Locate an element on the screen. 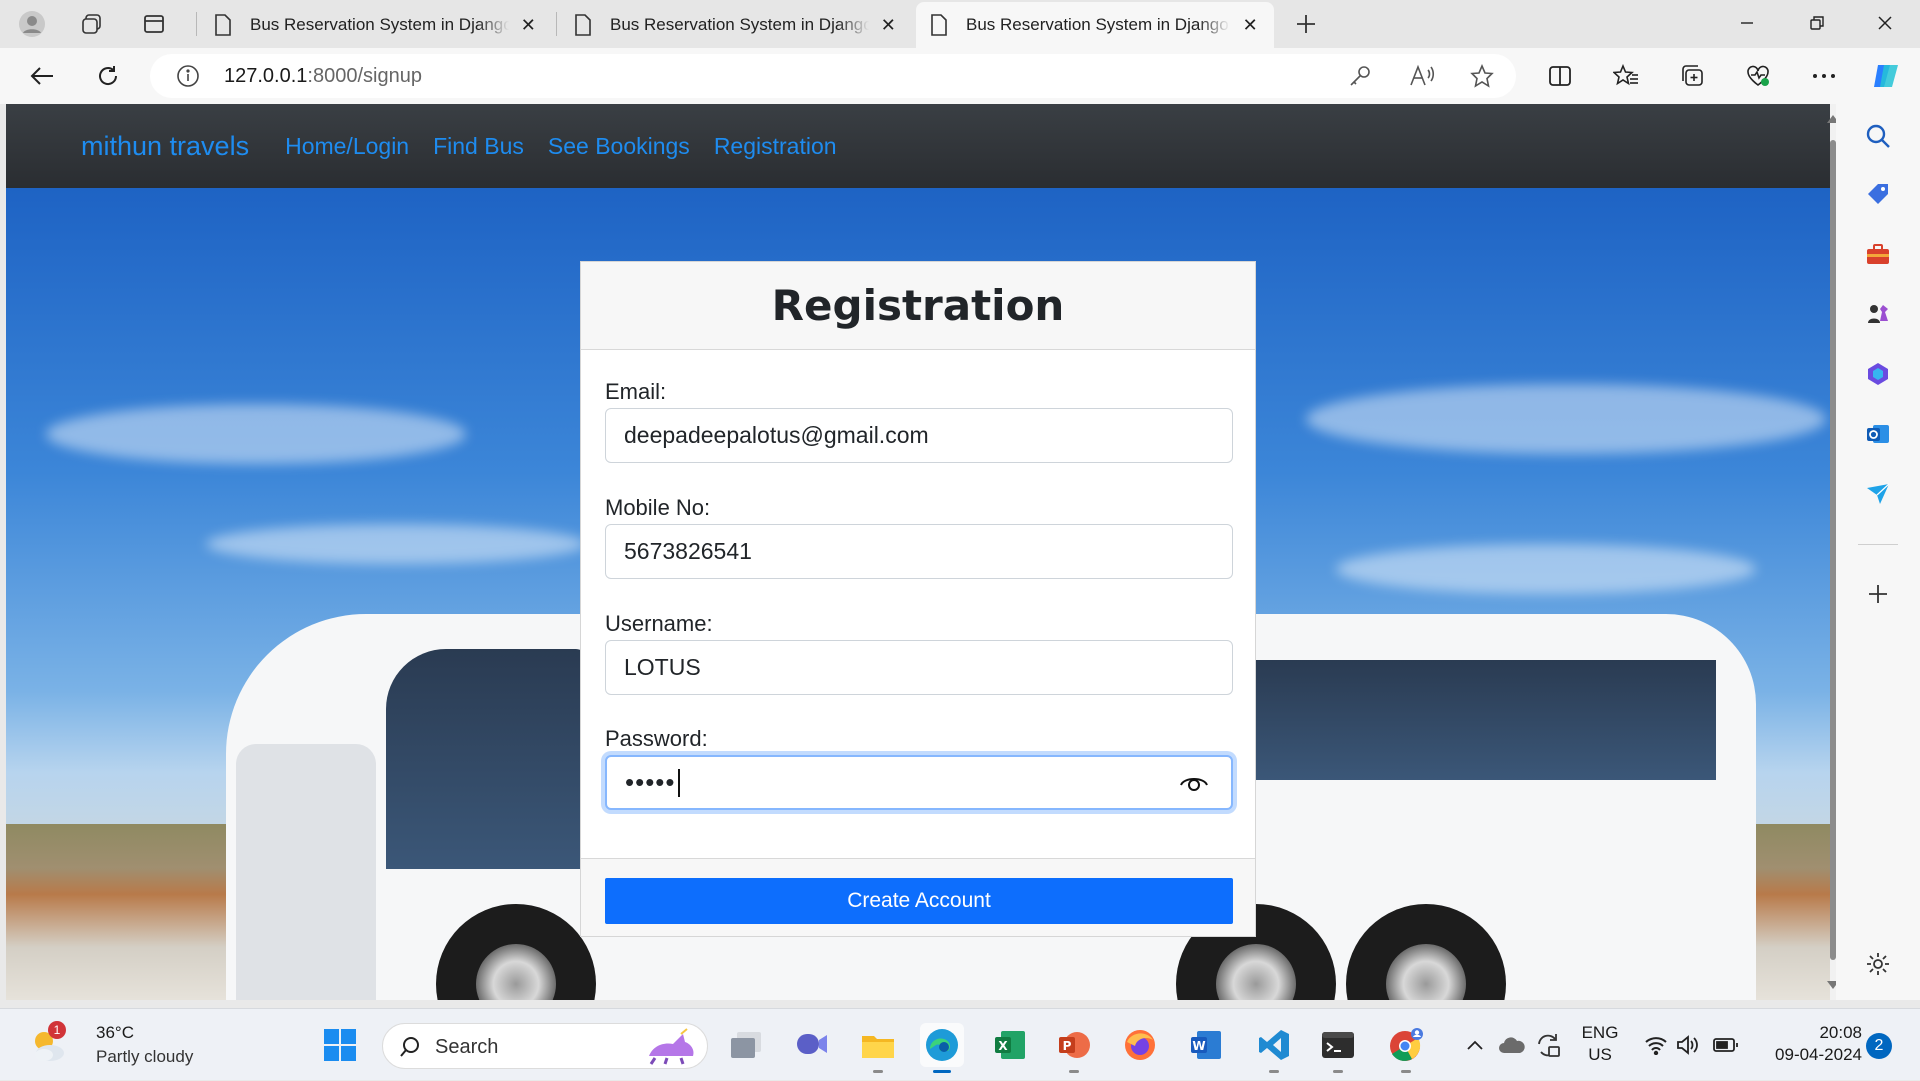  firefox-icon is located at coordinates (1140, 1045).